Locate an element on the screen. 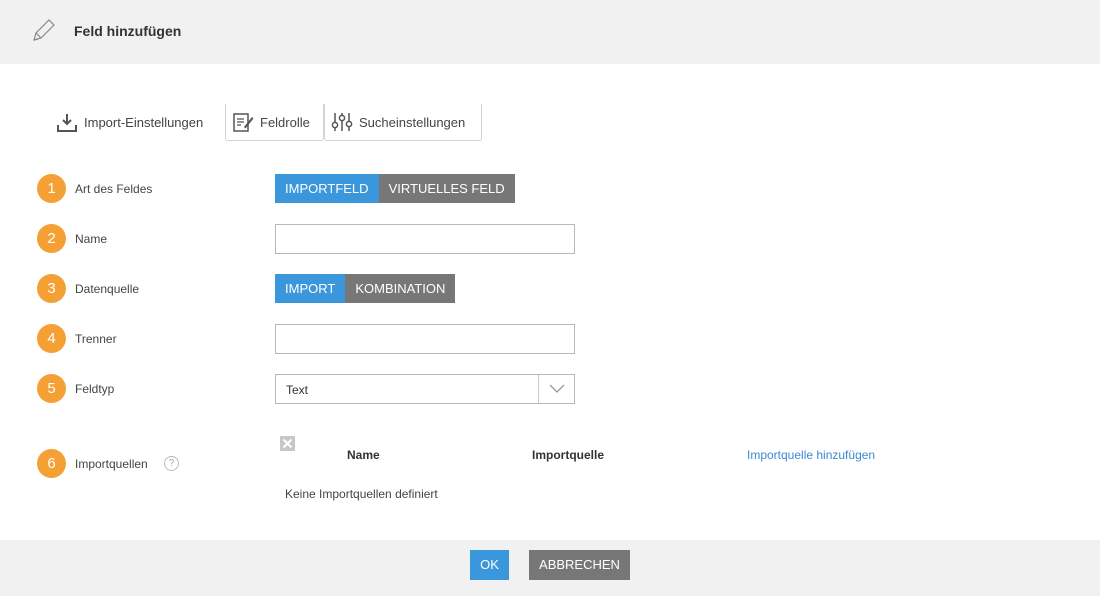 The image size is (1100, 596). data-source-toggle: IMPORT KOMBINATION is located at coordinates (365, 288).